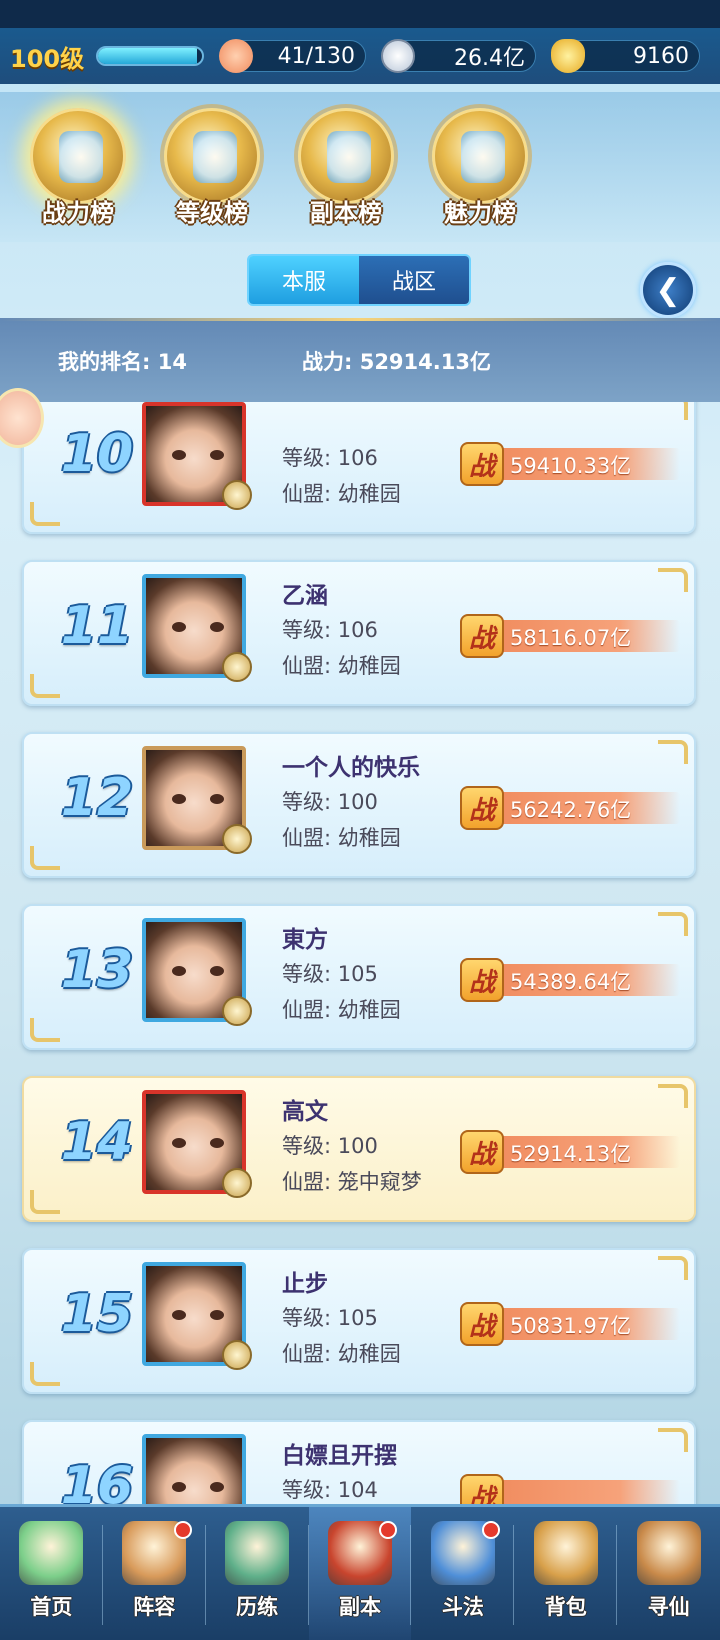 This screenshot has height=1640, width=720. Describe the element at coordinates (571, 980) in the screenshot. I see `power-display: 战 54389.64亿` at that location.